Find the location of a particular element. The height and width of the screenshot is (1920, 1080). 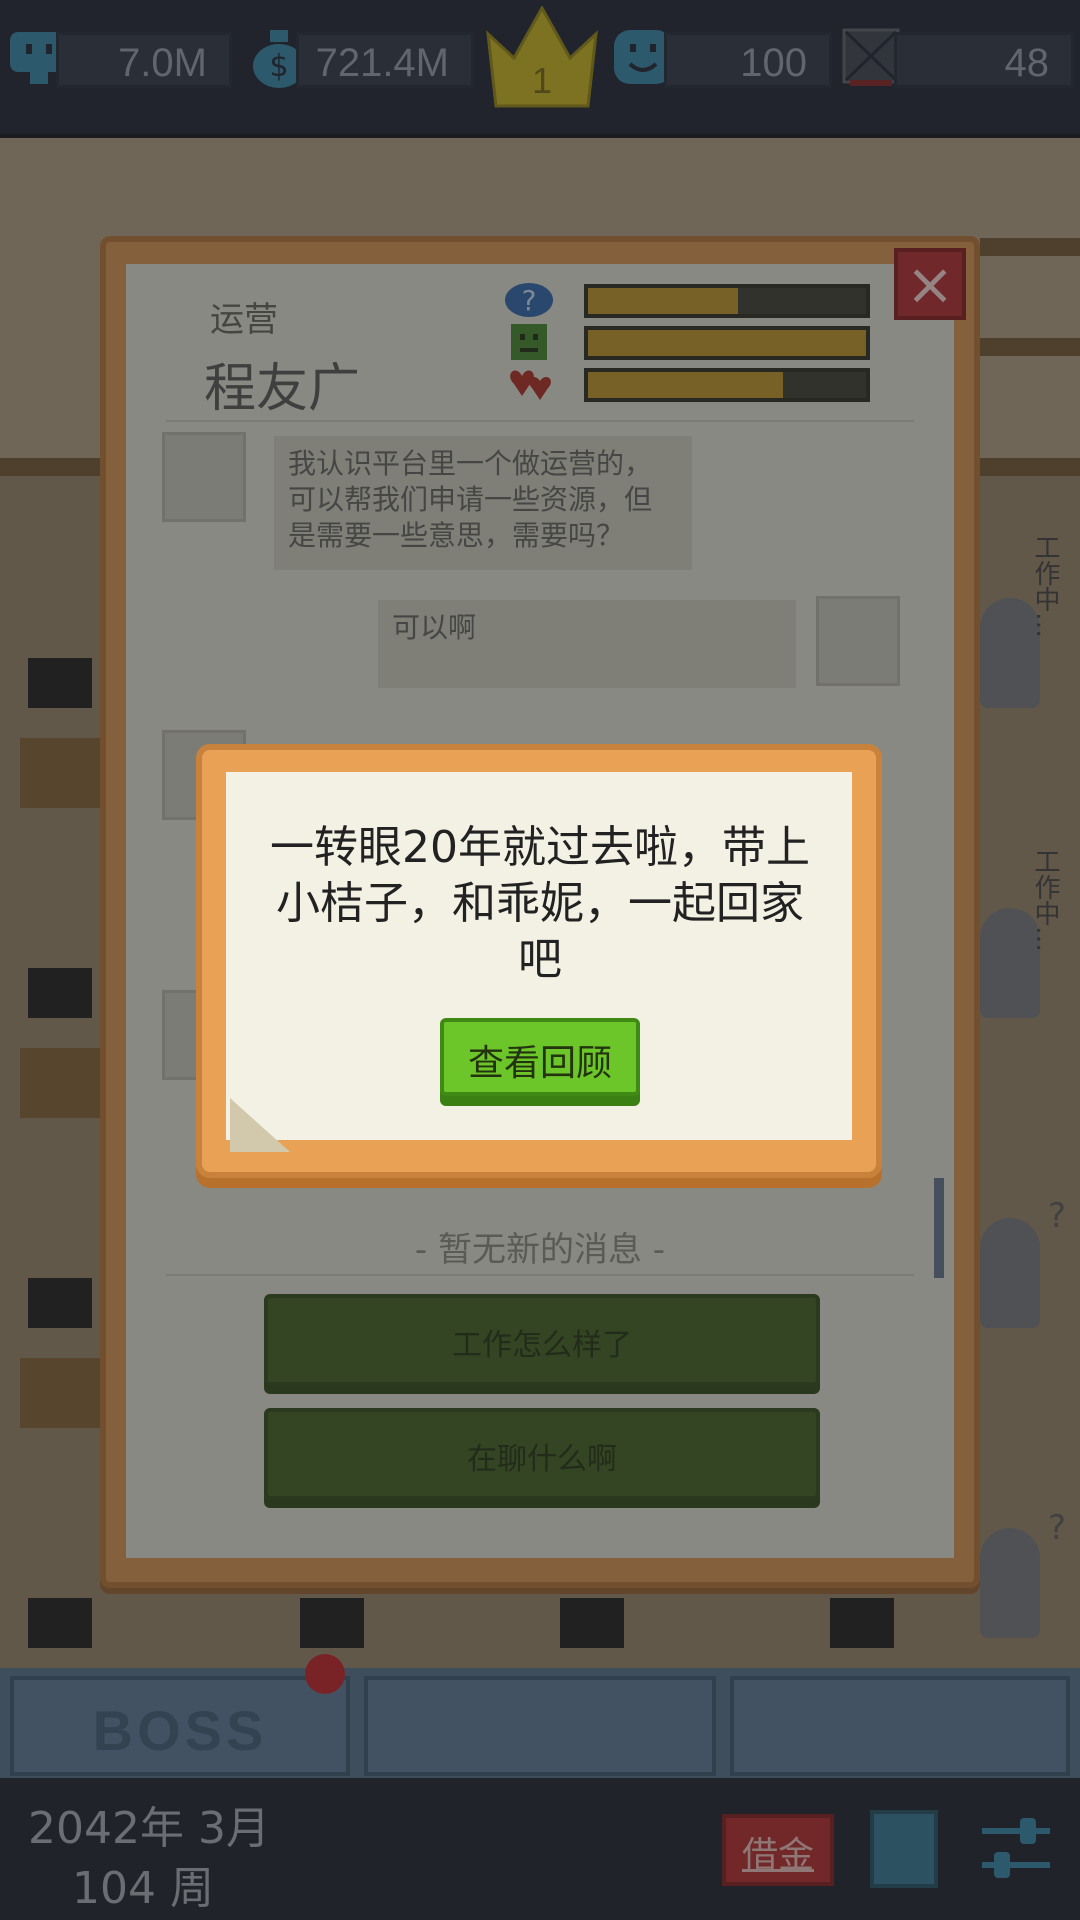

view-review-button: 查看回顾 is located at coordinates (540, 1057).